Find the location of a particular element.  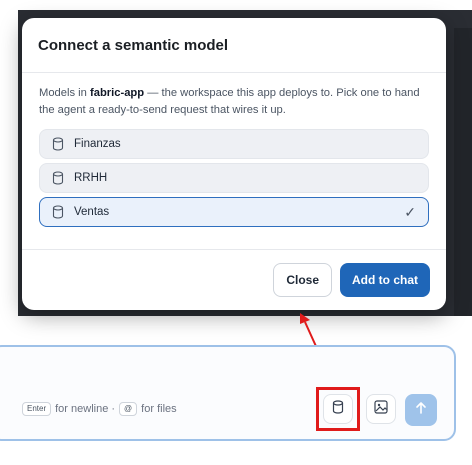

image-icon is located at coordinates (381, 409).